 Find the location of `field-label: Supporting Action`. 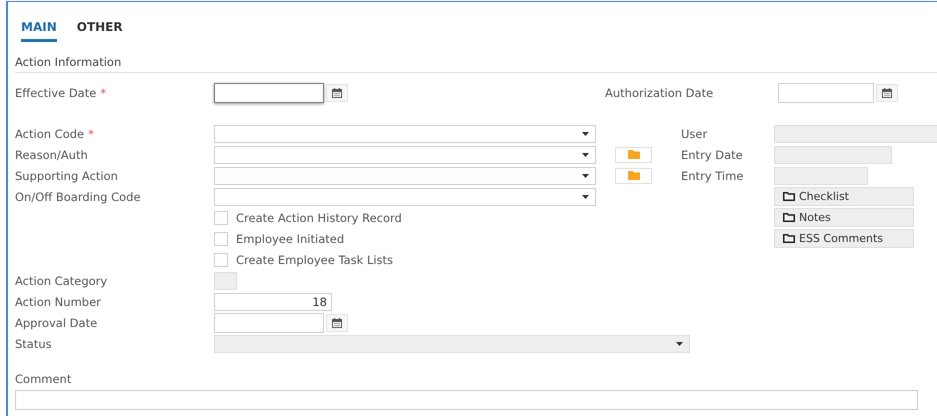

field-label: Supporting Action is located at coordinates (66, 175).